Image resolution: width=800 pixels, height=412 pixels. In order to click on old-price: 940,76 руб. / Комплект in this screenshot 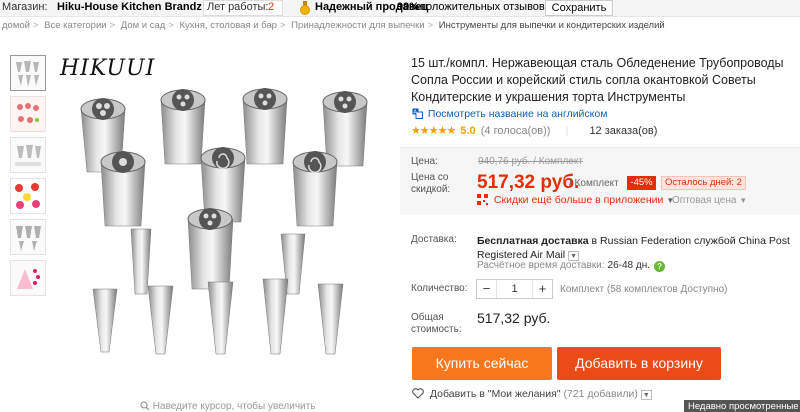, I will do `click(530, 161)`.